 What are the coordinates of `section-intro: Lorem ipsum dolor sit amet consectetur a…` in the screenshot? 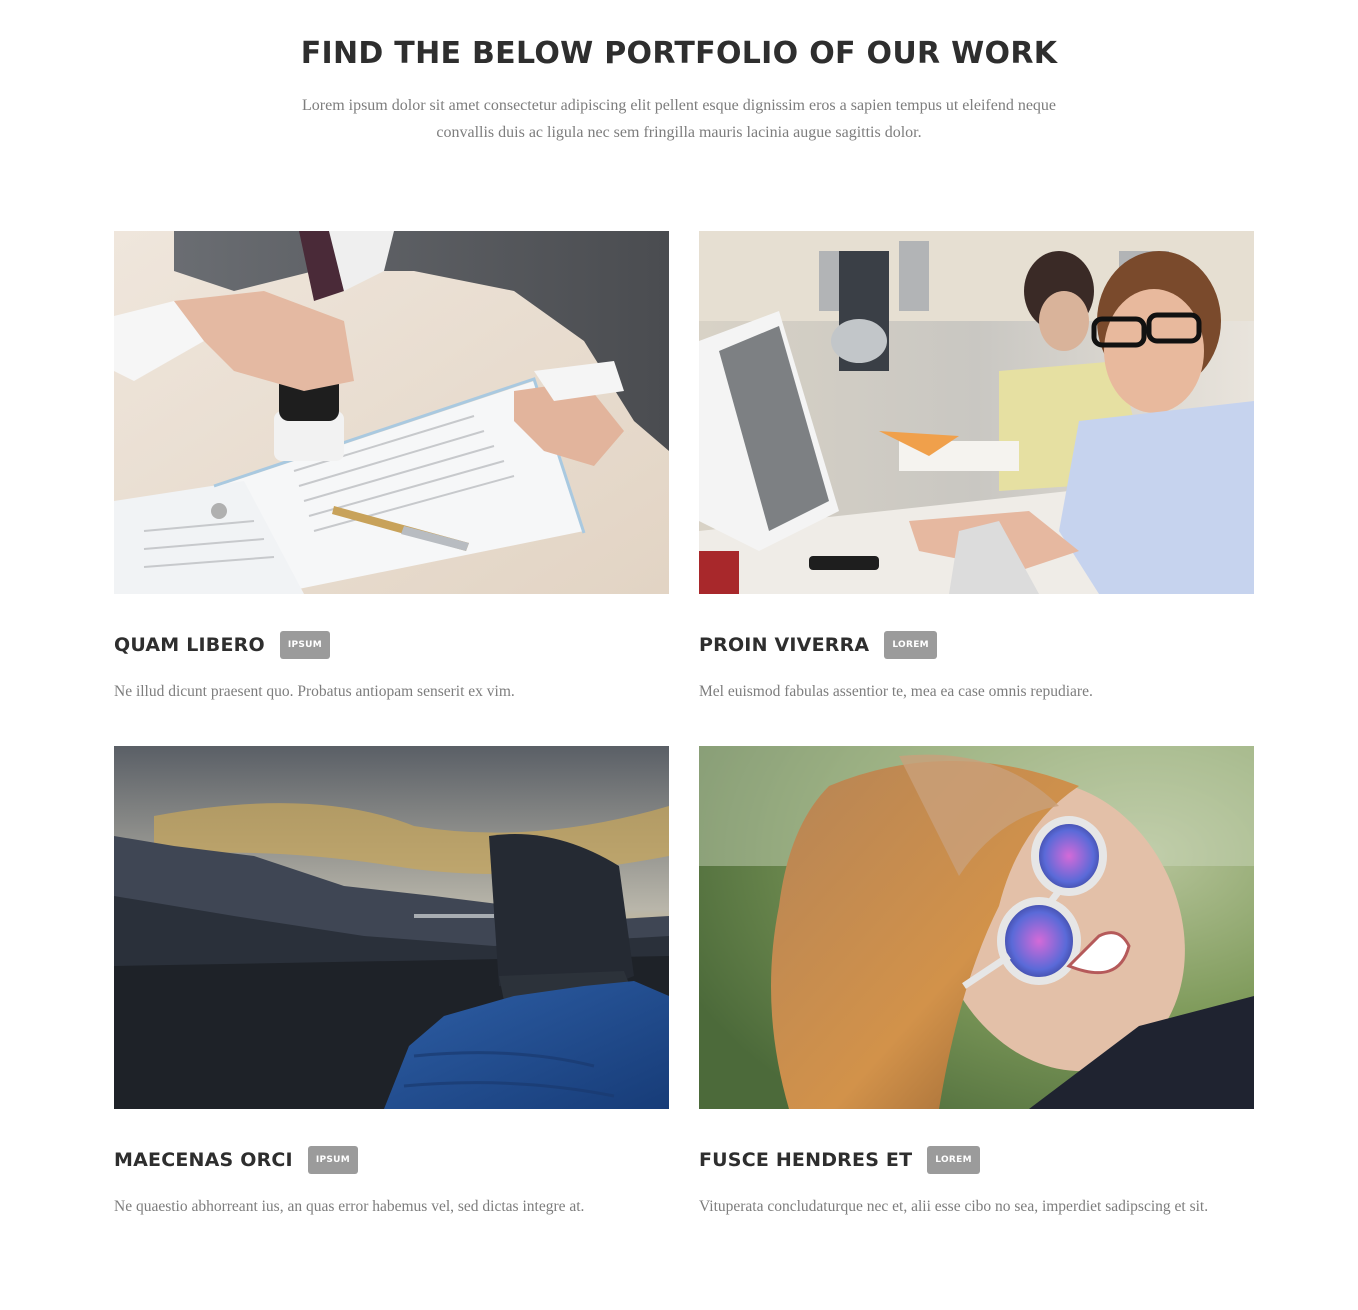 It's located at (679, 119).